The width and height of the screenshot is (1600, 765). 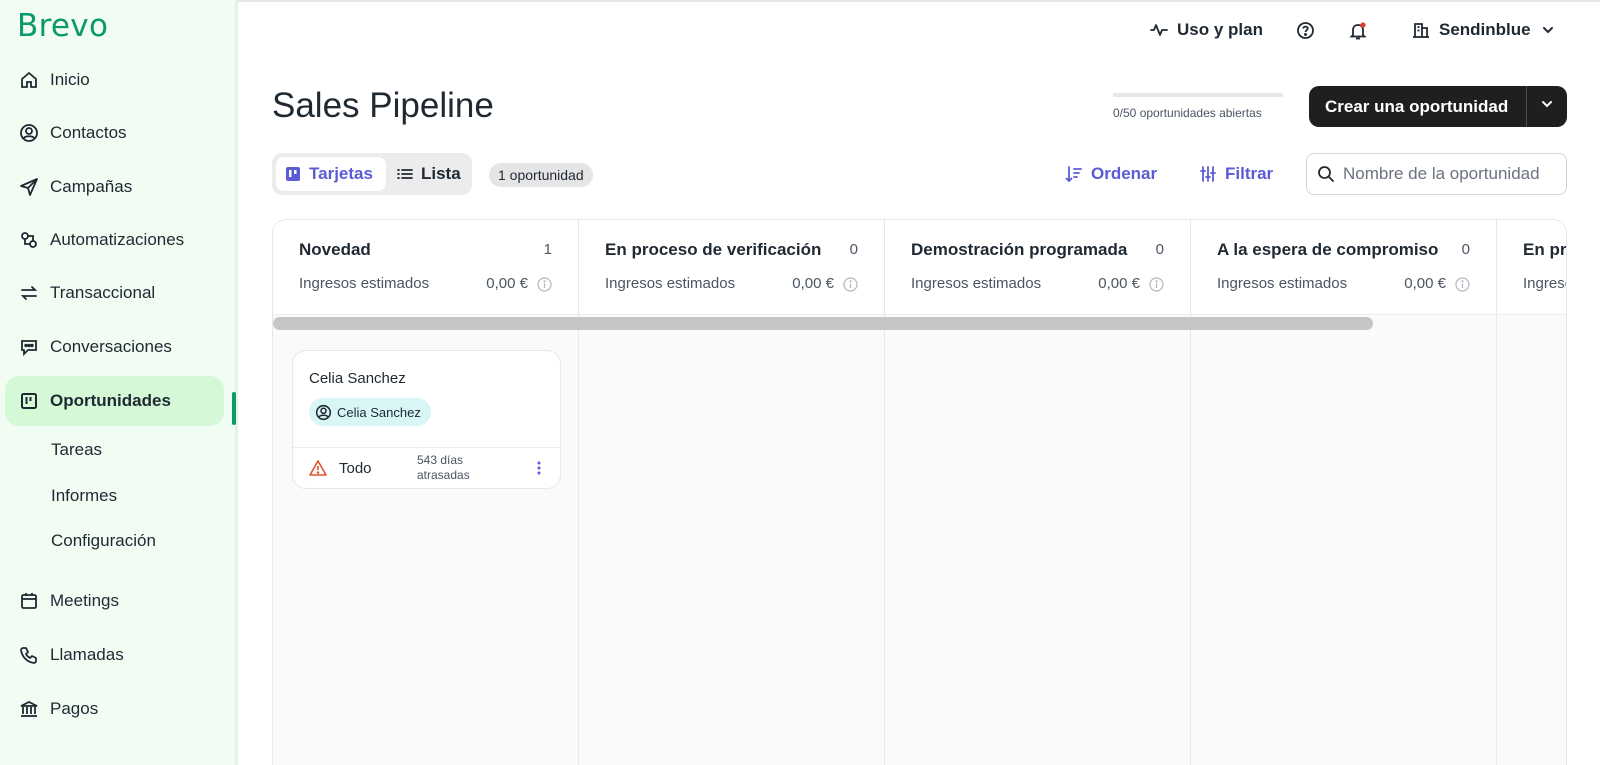 What do you see at coordinates (29, 709) in the screenshot?
I see `bank-icon` at bounding box center [29, 709].